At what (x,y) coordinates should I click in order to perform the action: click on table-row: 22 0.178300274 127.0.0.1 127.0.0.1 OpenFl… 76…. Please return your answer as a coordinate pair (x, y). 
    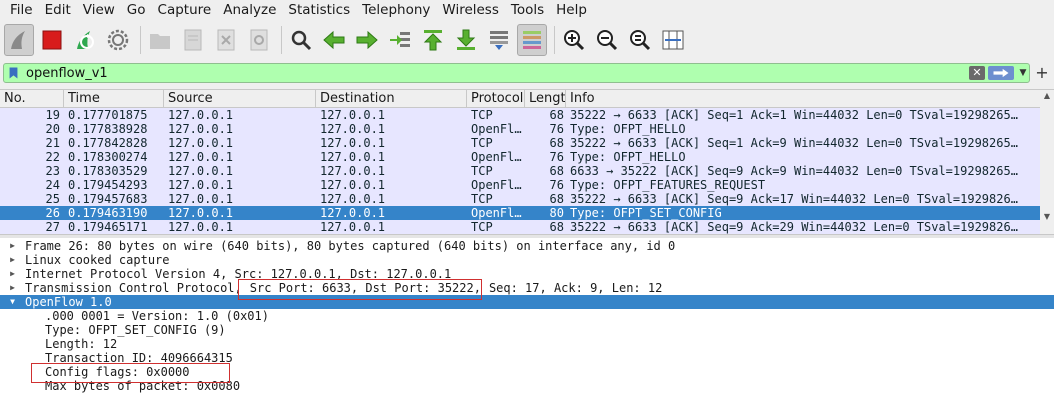
    Looking at the image, I should click on (520, 157).